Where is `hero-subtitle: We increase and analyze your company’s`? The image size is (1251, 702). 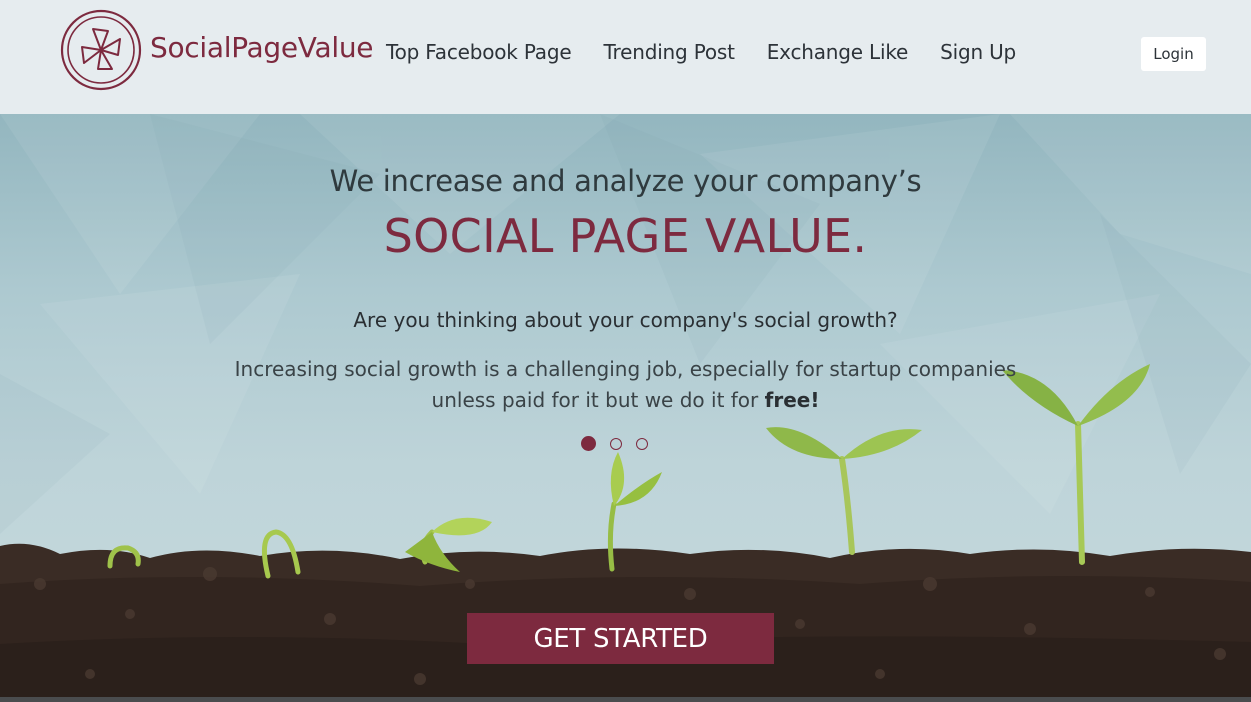
hero-subtitle: We increase and analyze your company’s is located at coordinates (625, 181).